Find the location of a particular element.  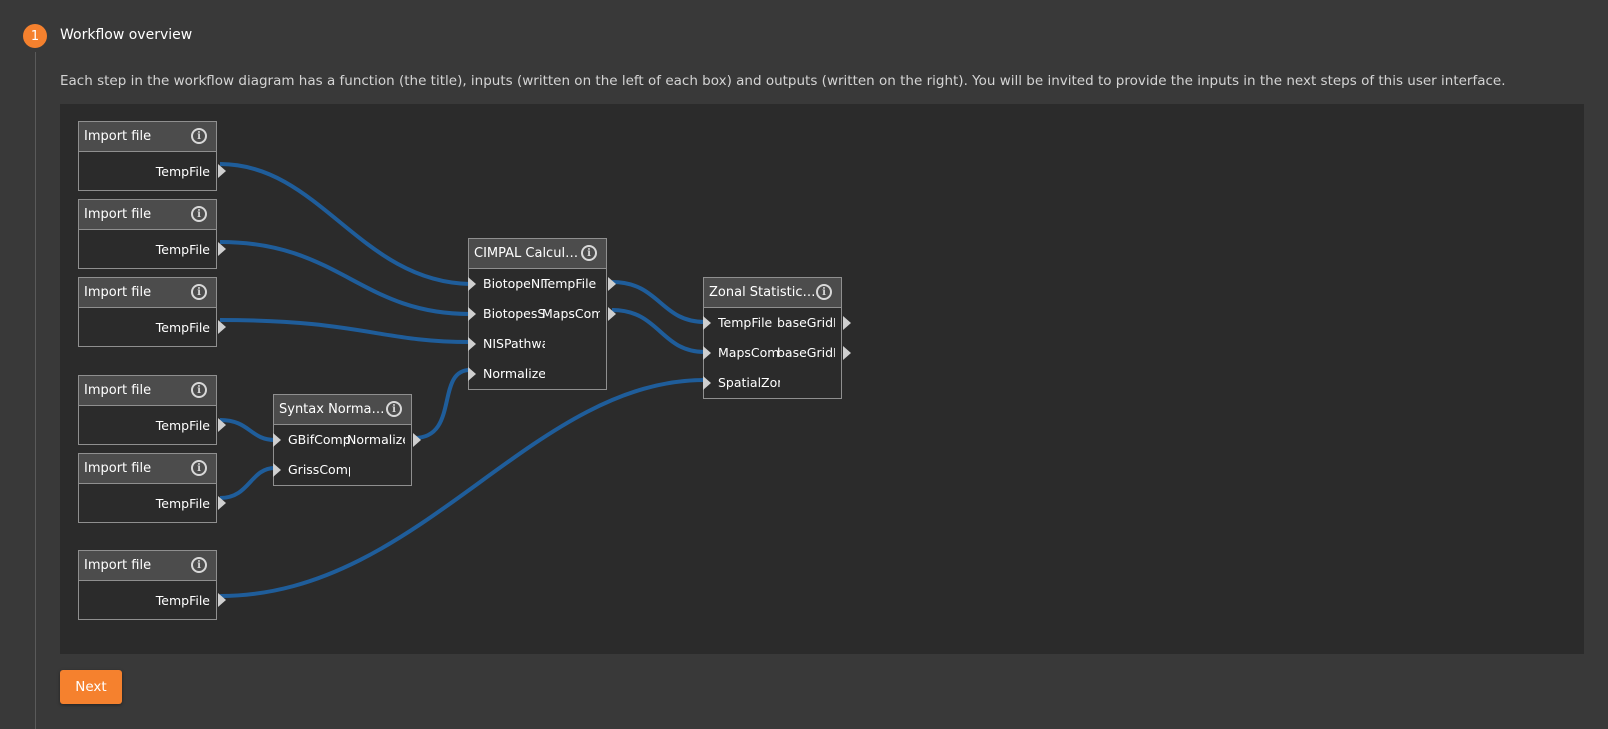

next-button: Next is located at coordinates (91, 687).